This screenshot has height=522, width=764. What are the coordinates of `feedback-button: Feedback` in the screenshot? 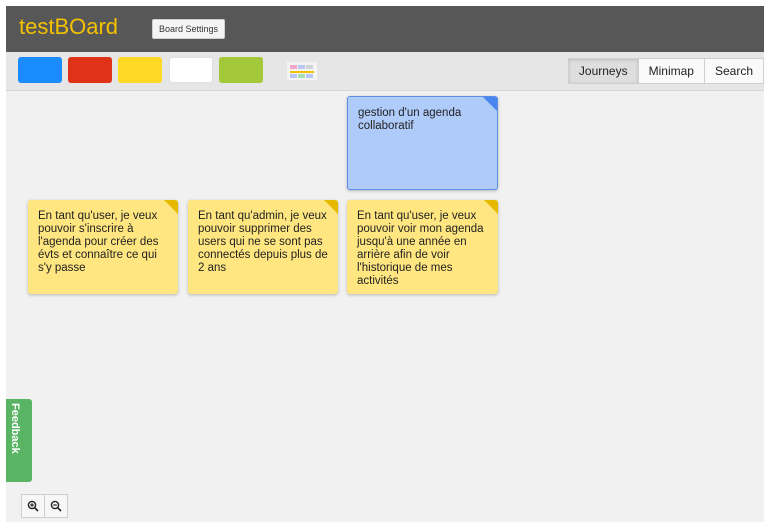 It's located at (19, 440).